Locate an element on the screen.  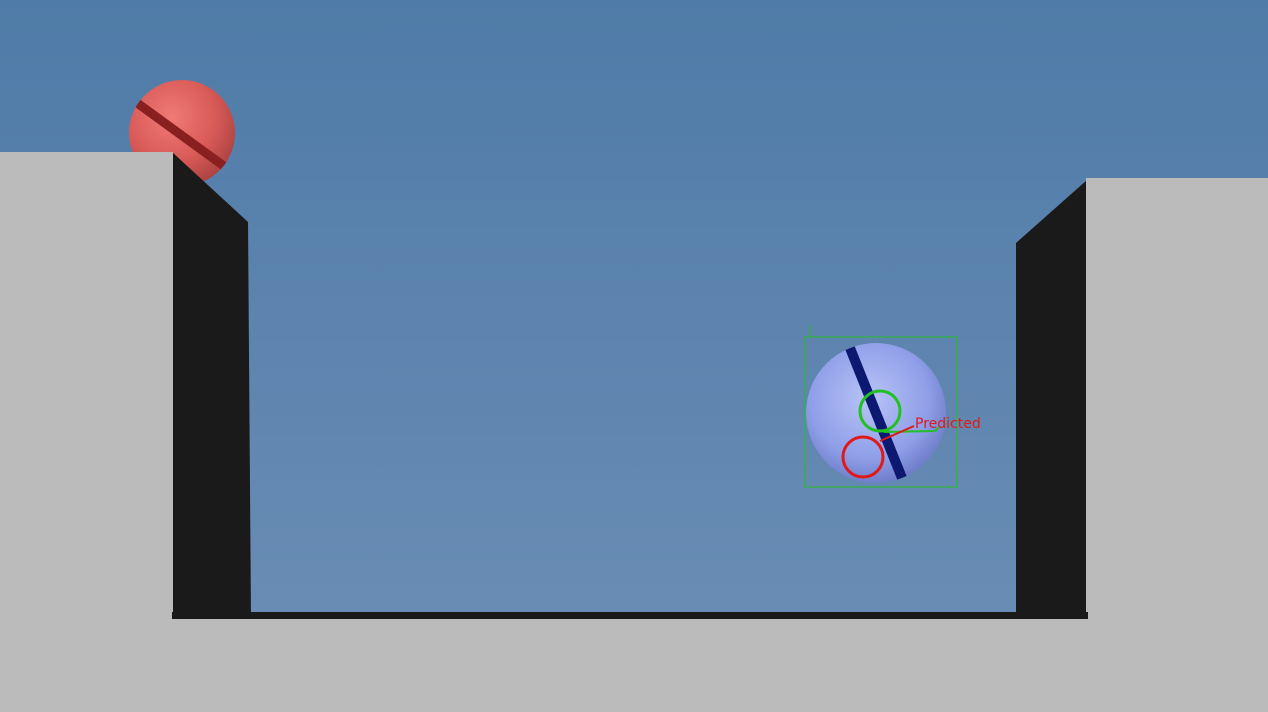
left-ledge is located at coordinates (125, 386).